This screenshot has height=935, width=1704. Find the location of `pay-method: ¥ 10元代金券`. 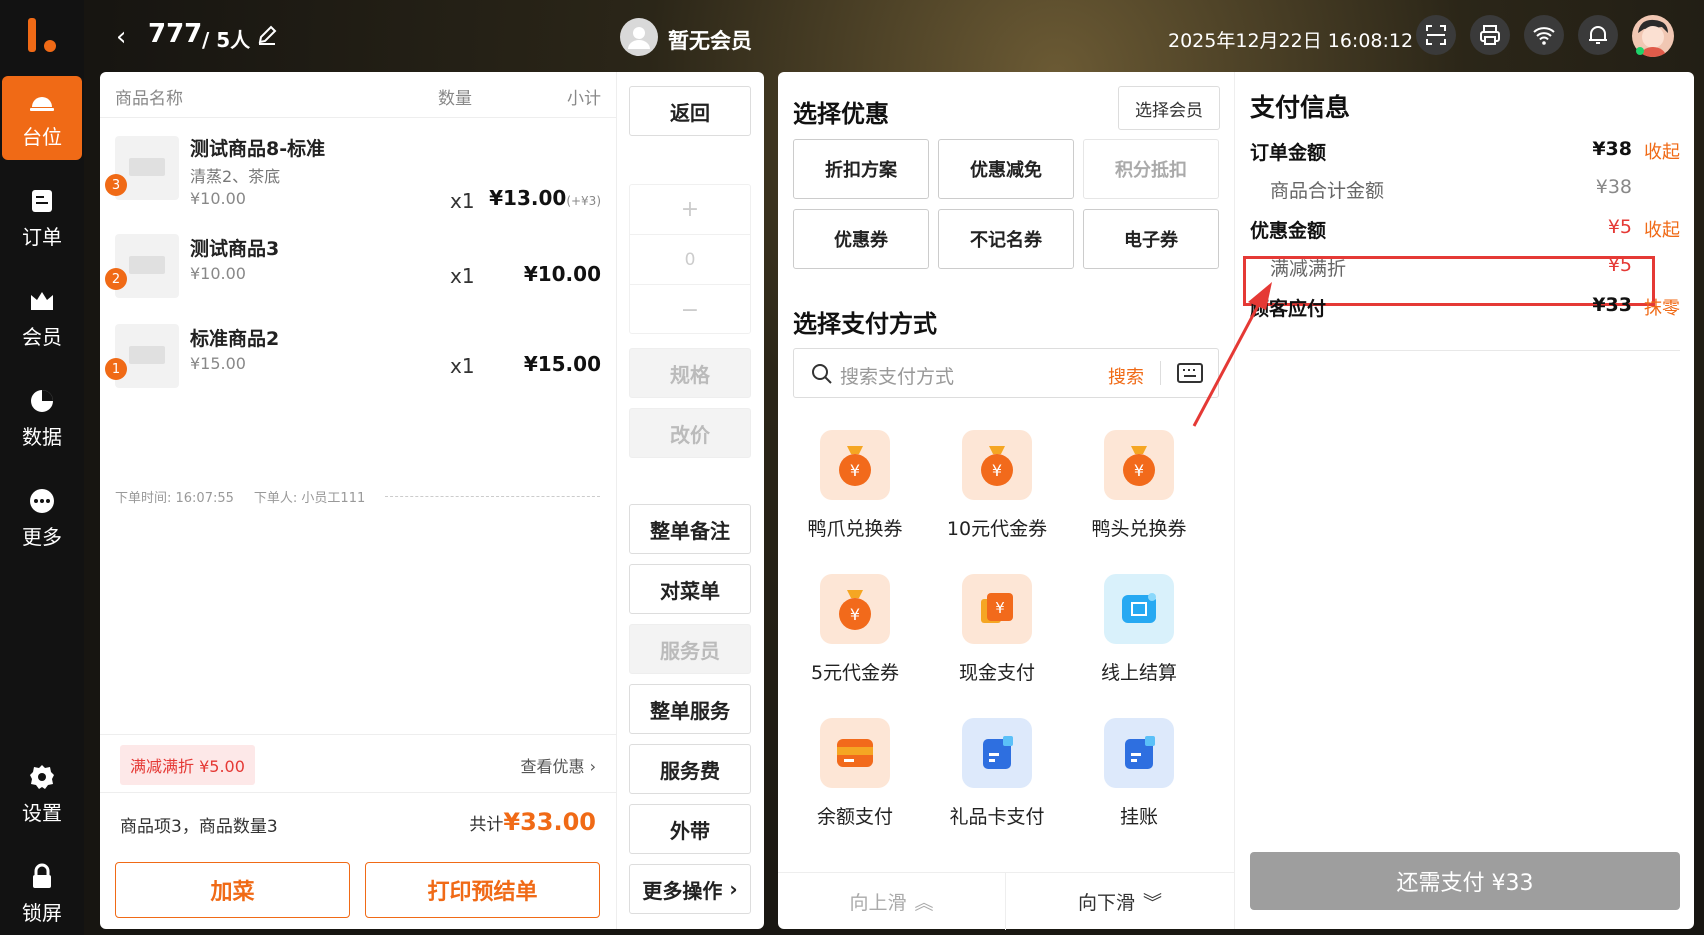

pay-method: ¥ 10元代金券 is located at coordinates (995, 495).